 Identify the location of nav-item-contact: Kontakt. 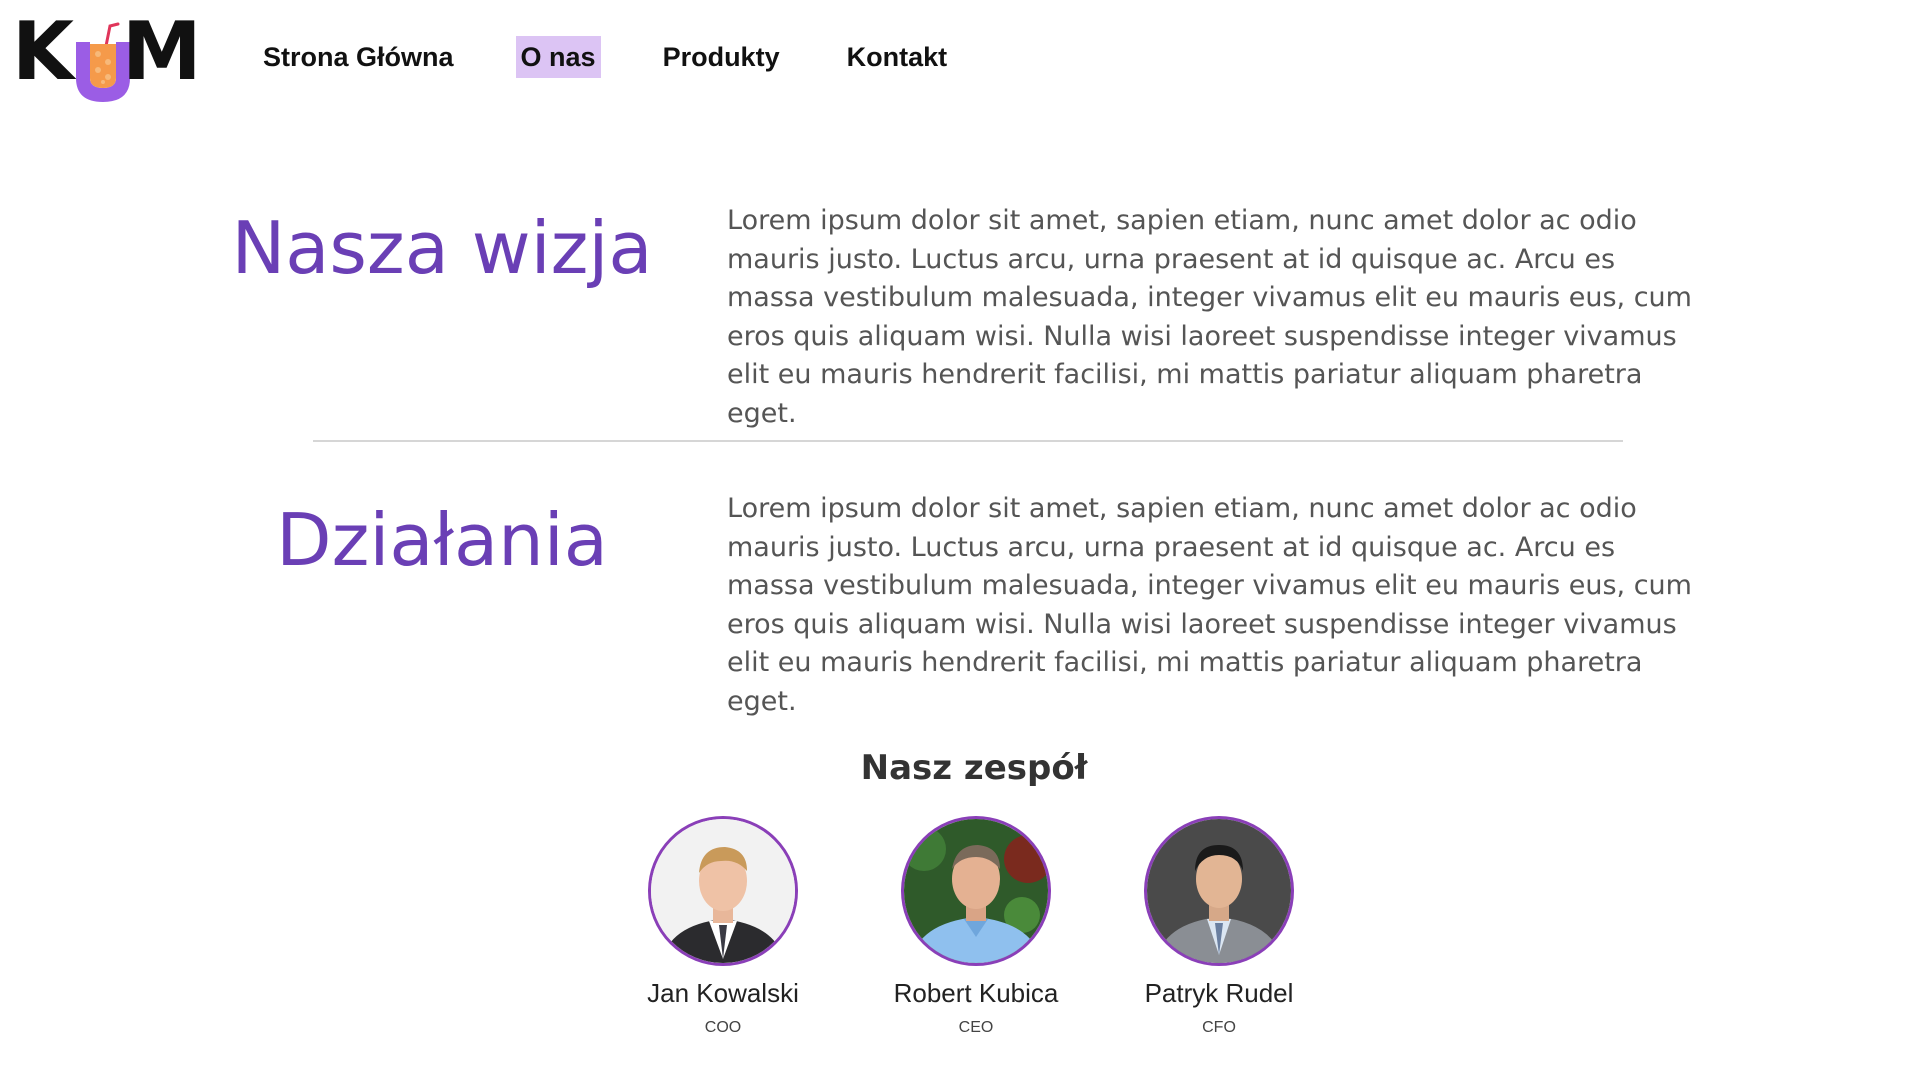
(897, 57).